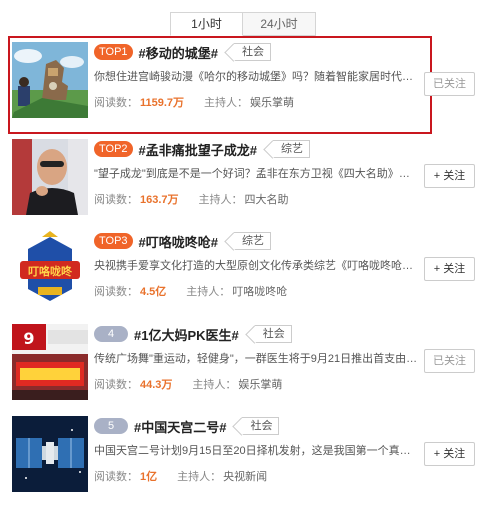  Describe the element at coordinates (178, 52) in the screenshot. I see `topic-title-link: #移动的城堡#` at that location.